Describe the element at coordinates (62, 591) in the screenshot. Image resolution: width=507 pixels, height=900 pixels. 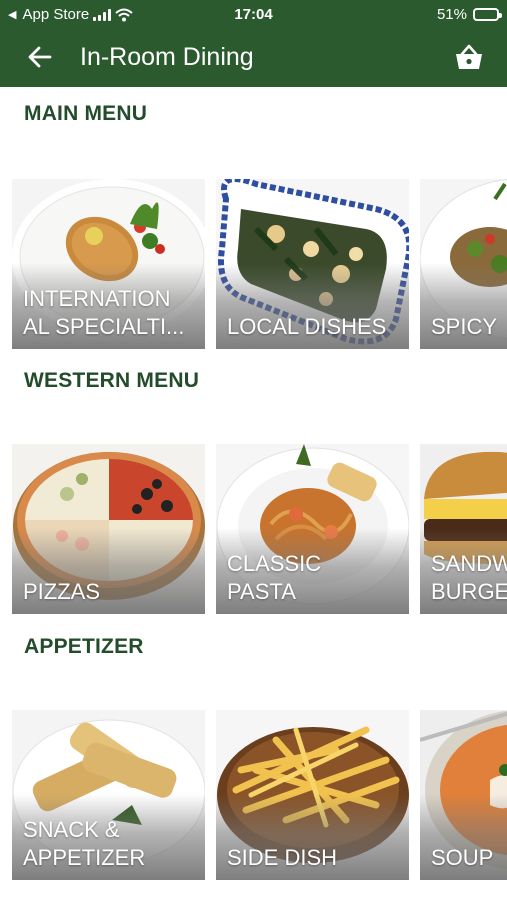
I see `category-label: PIZZAS` at that location.